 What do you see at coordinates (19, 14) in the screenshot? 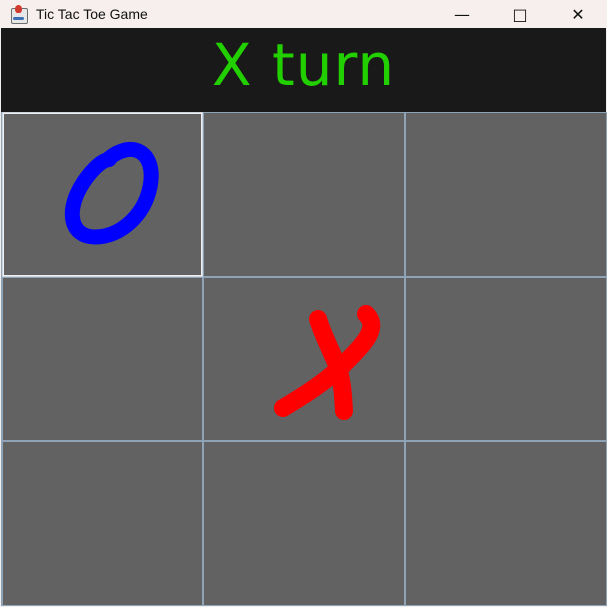
I see `java-app-icon` at bounding box center [19, 14].